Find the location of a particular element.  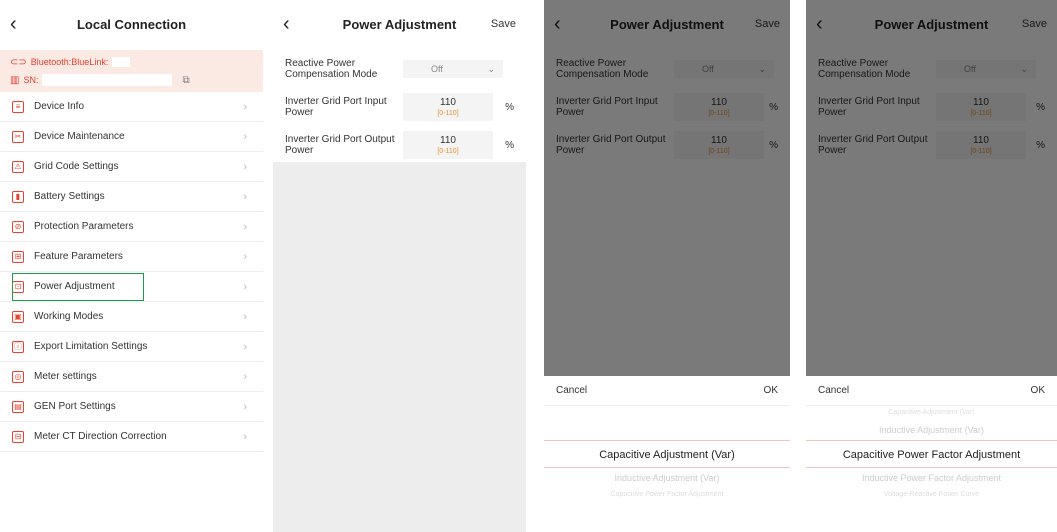

feature-icon: ⊞ is located at coordinates (18, 256).